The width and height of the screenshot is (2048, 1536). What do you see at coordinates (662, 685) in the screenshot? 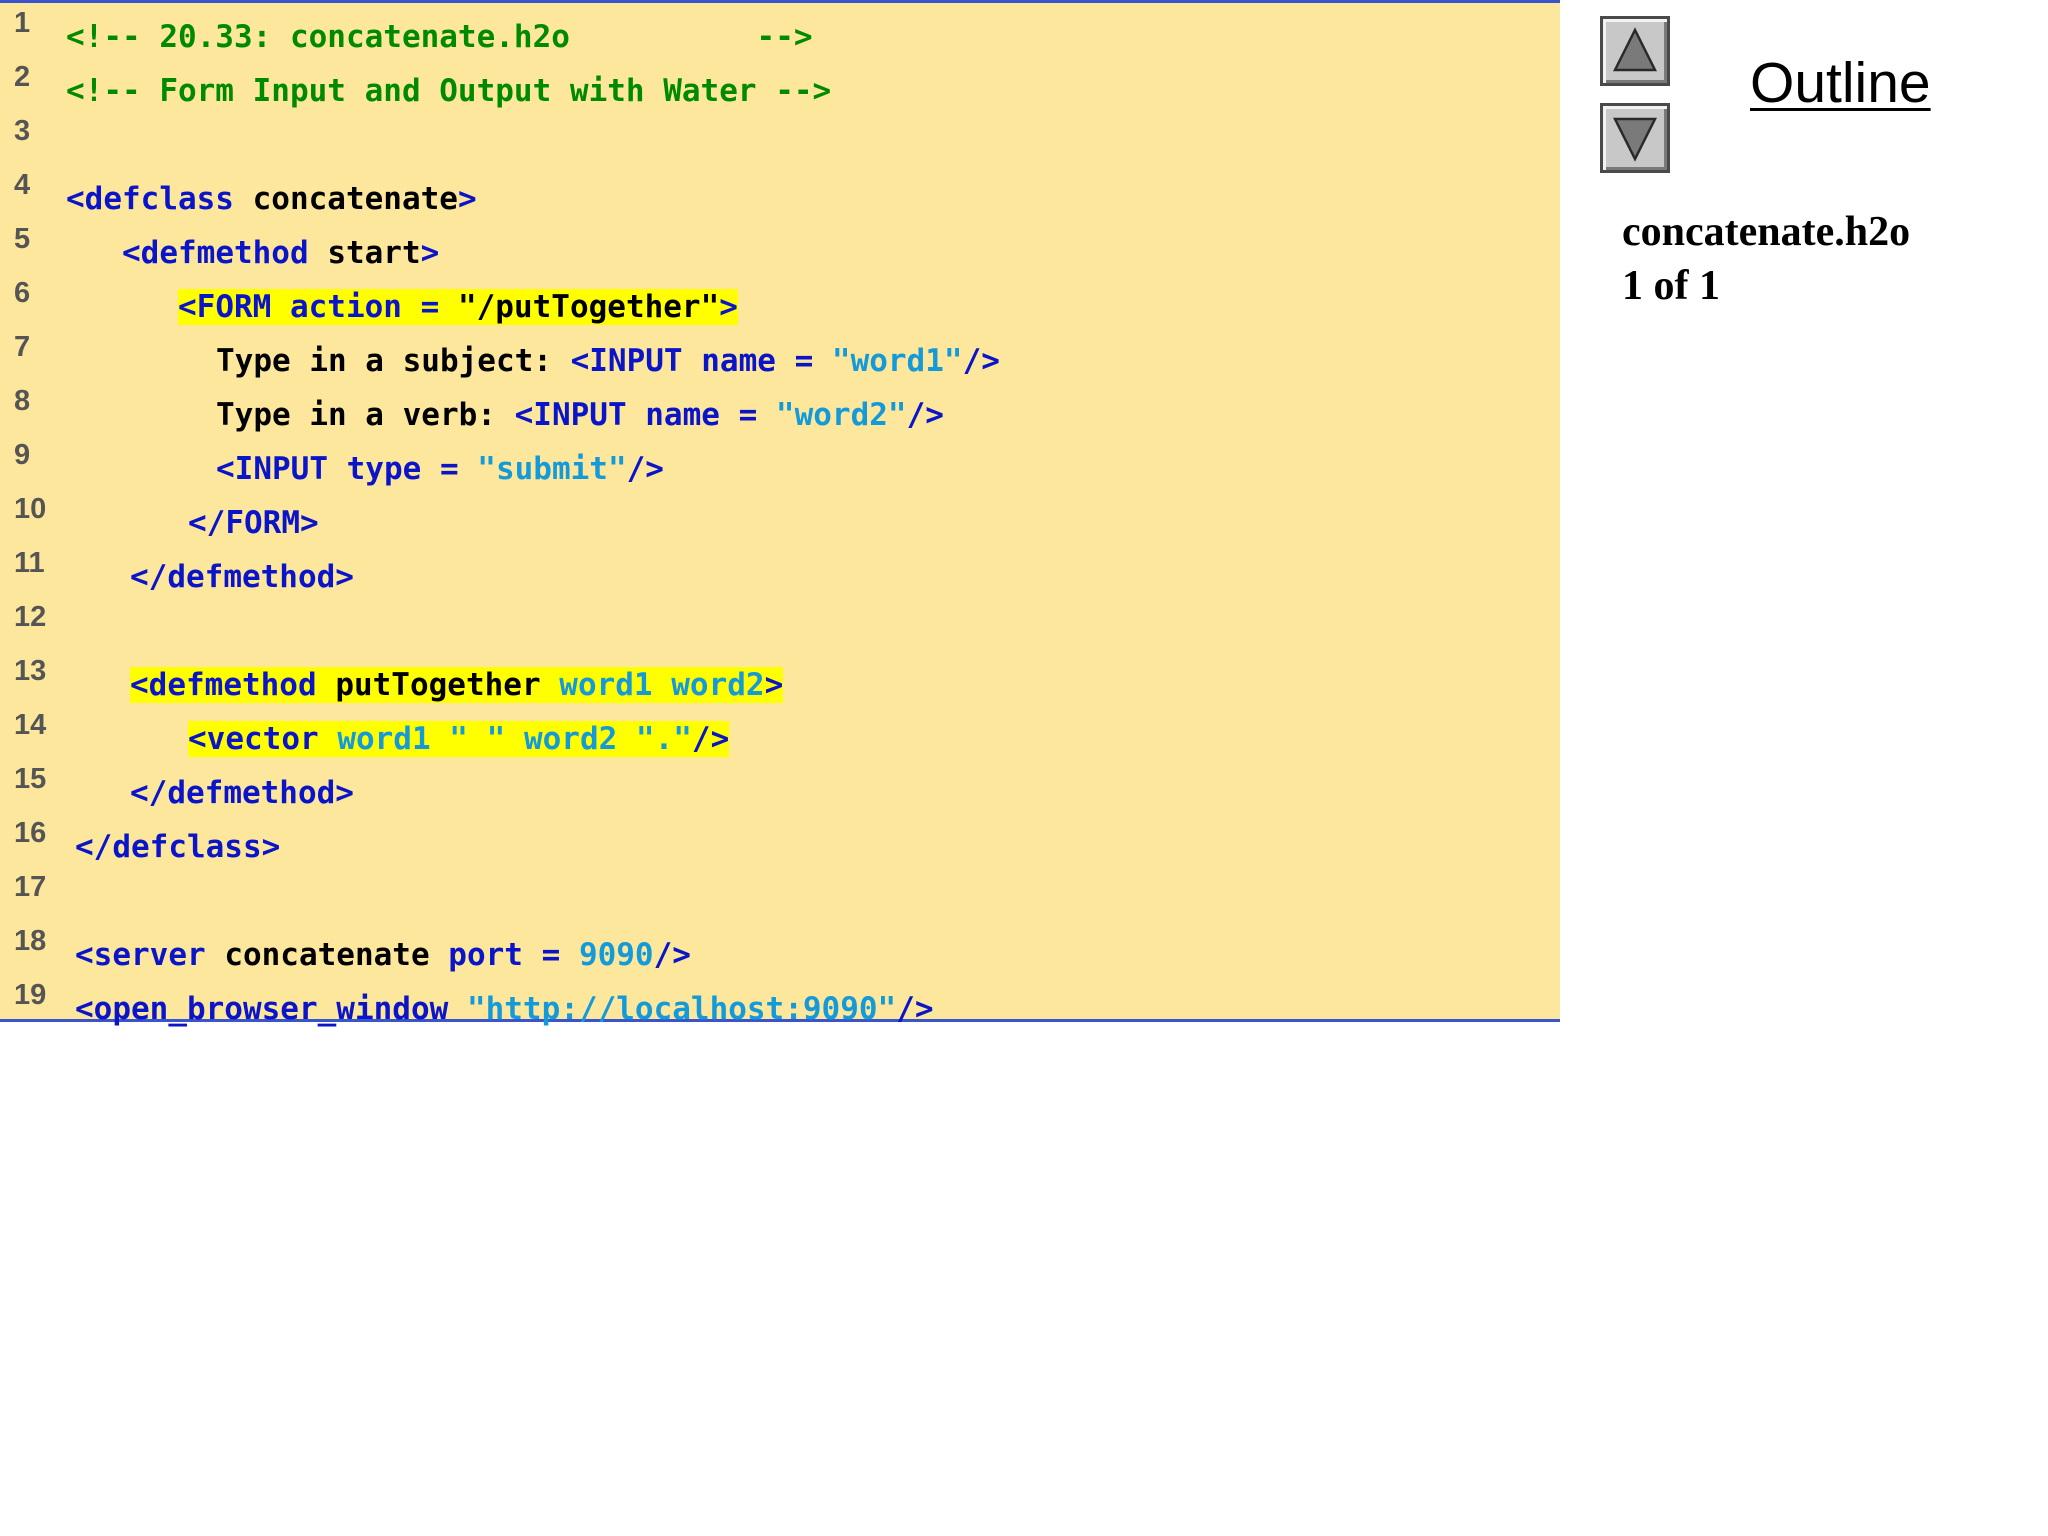
I see `highlighted-code-token: word1 word2` at bounding box center [662, 685].